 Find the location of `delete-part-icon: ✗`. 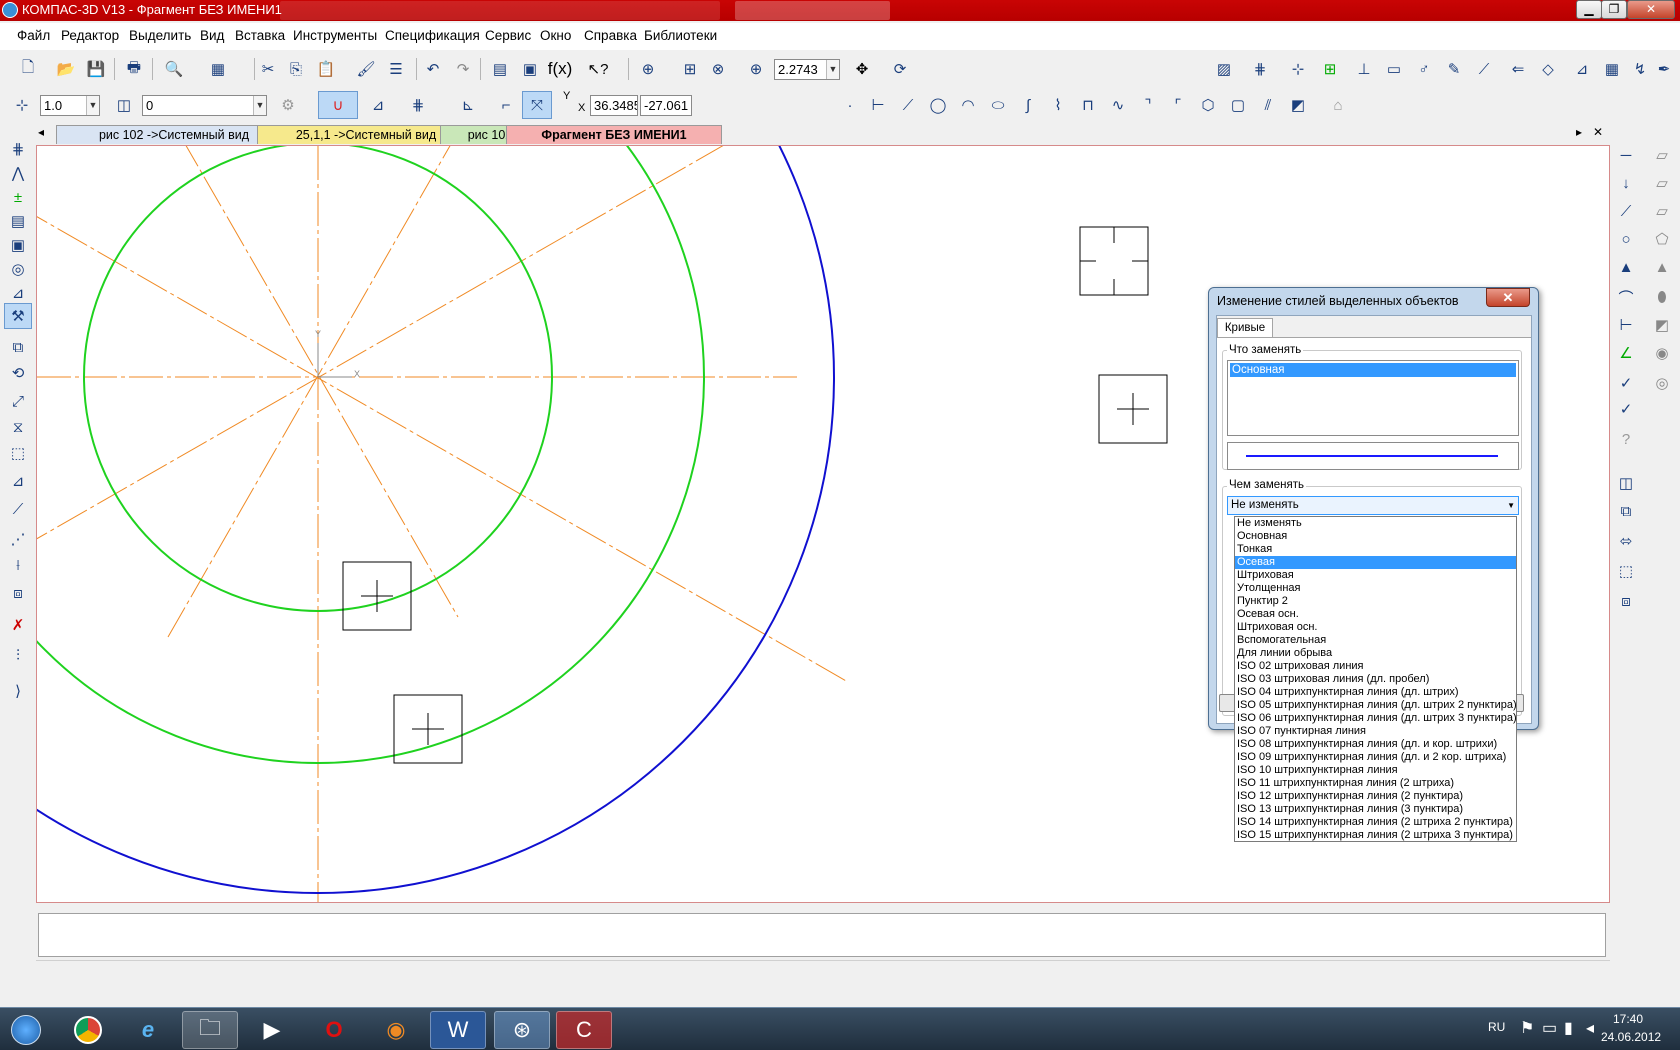

delete-part-icon: ✗ is located at coordinates (18, 625).